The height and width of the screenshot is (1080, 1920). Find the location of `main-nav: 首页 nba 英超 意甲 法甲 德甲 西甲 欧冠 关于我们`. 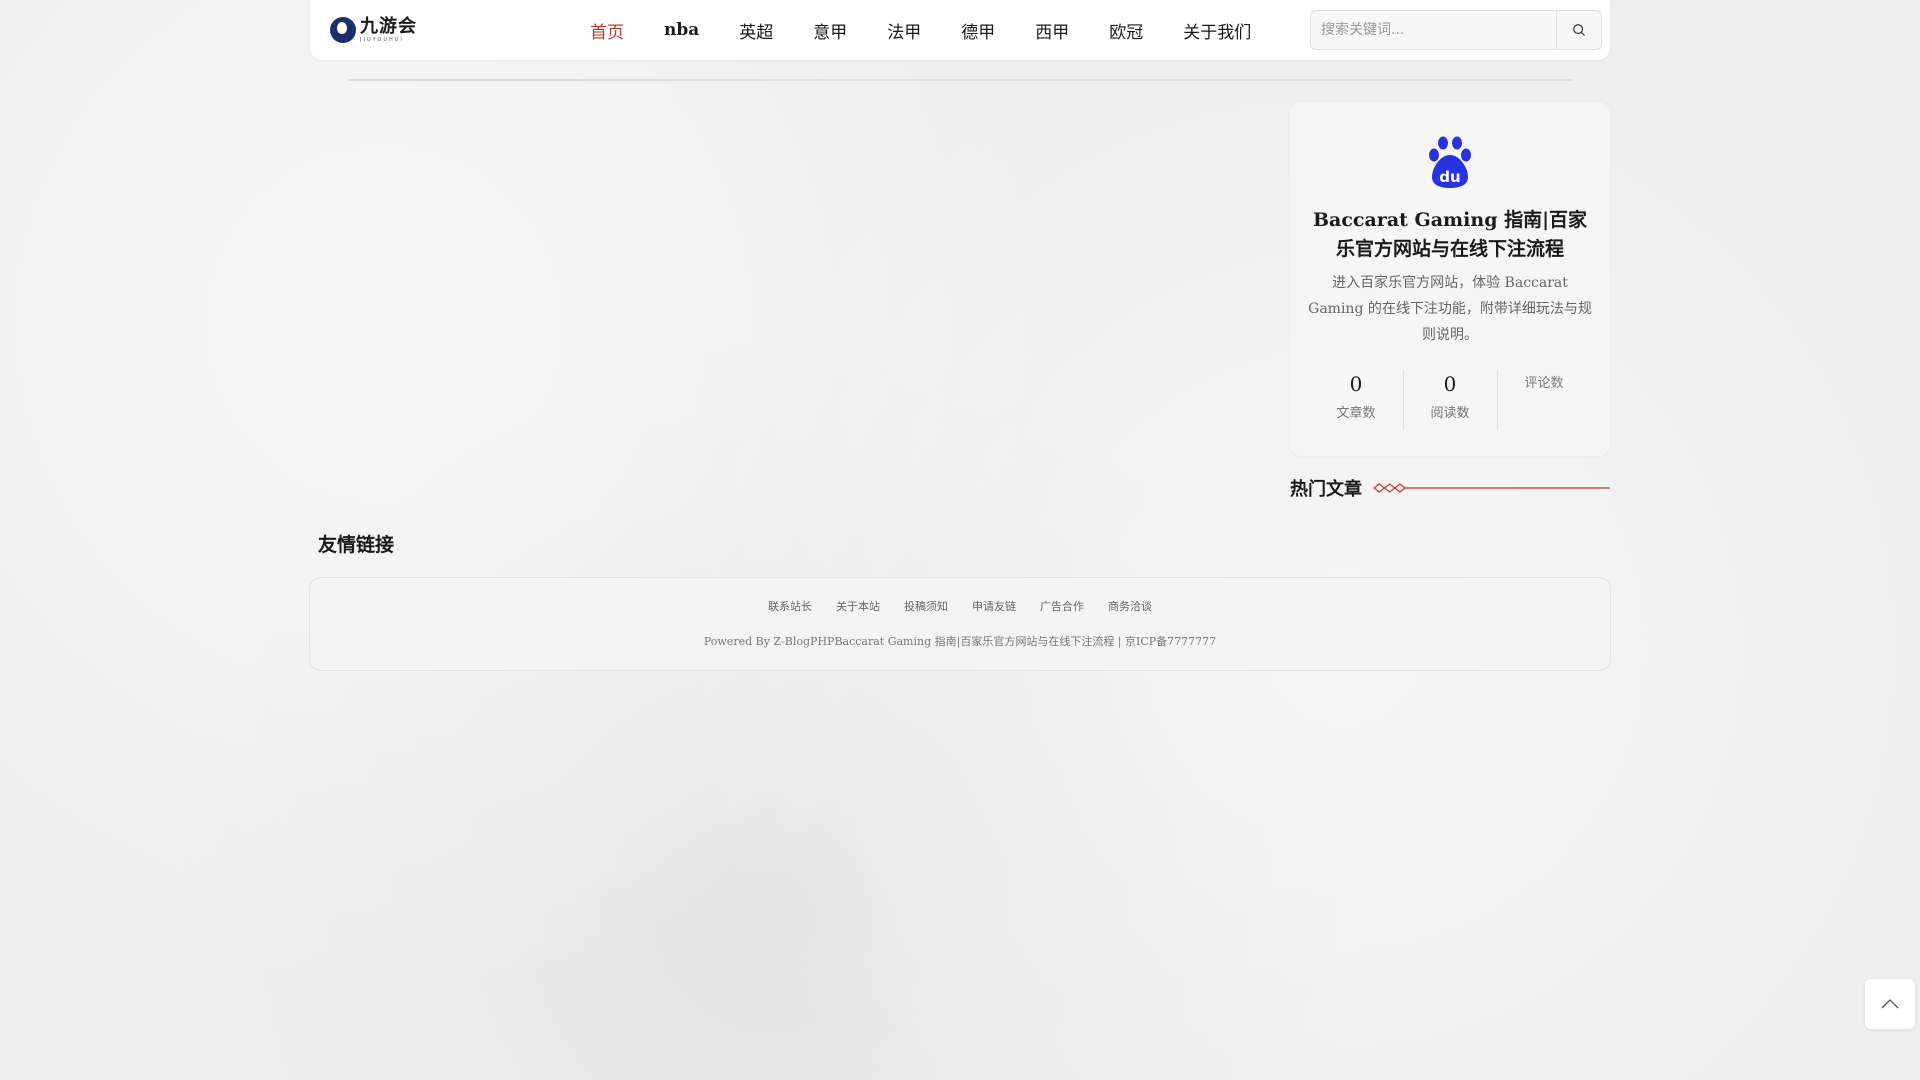

main-nav: 首页 nba 英超 意甲 法甲 德甲 西甲 欧冠 关于我们 is located at coordinates (920, 30).